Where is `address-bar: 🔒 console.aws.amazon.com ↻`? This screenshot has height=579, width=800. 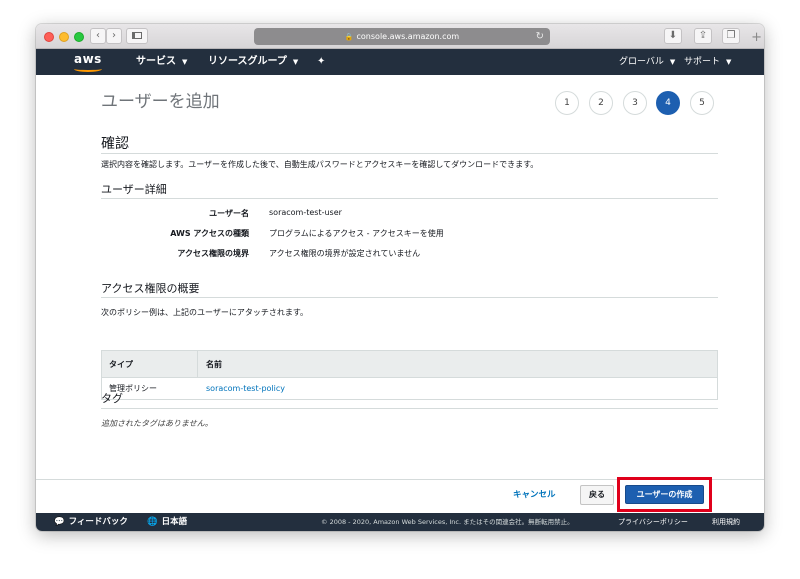
address-bar: 🔒 console.aws.amazon.com ↻ is located at coordinates (402, 36).